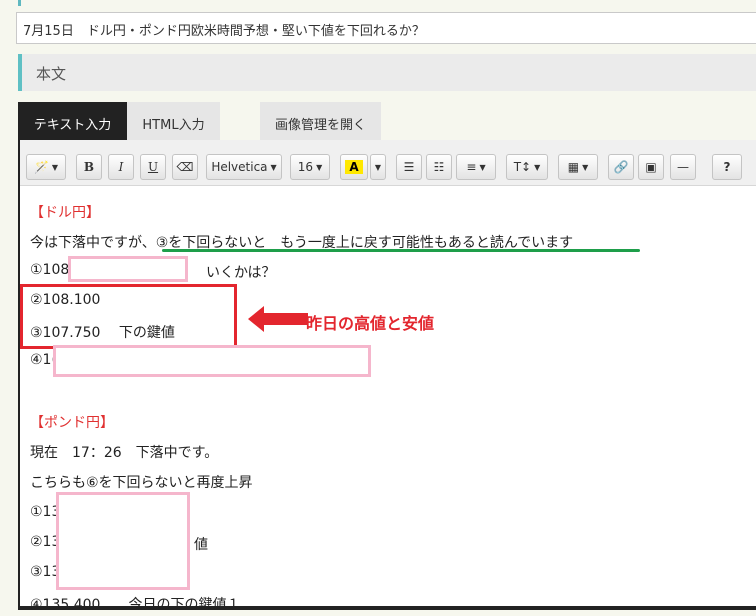 The width and height of the screenshot is (756, 616). I want to click on gbp-line-1: 現在 17：26 下落中です。, so click(124, 453).